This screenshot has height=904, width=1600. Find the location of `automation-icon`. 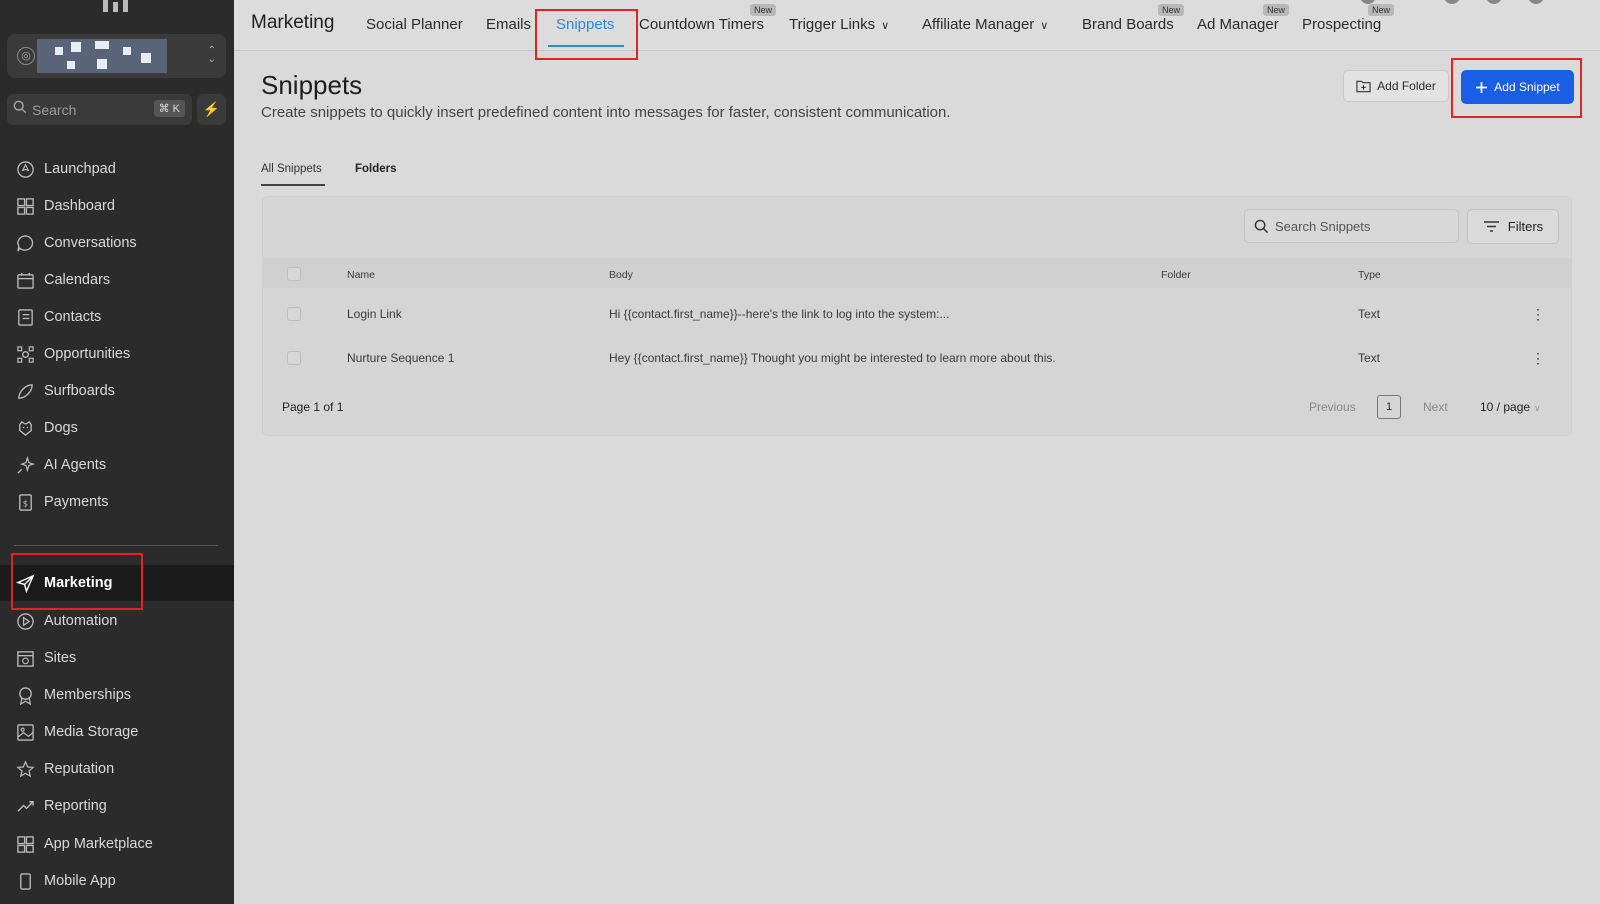

automation-icon is located at coordinates (25, 621).